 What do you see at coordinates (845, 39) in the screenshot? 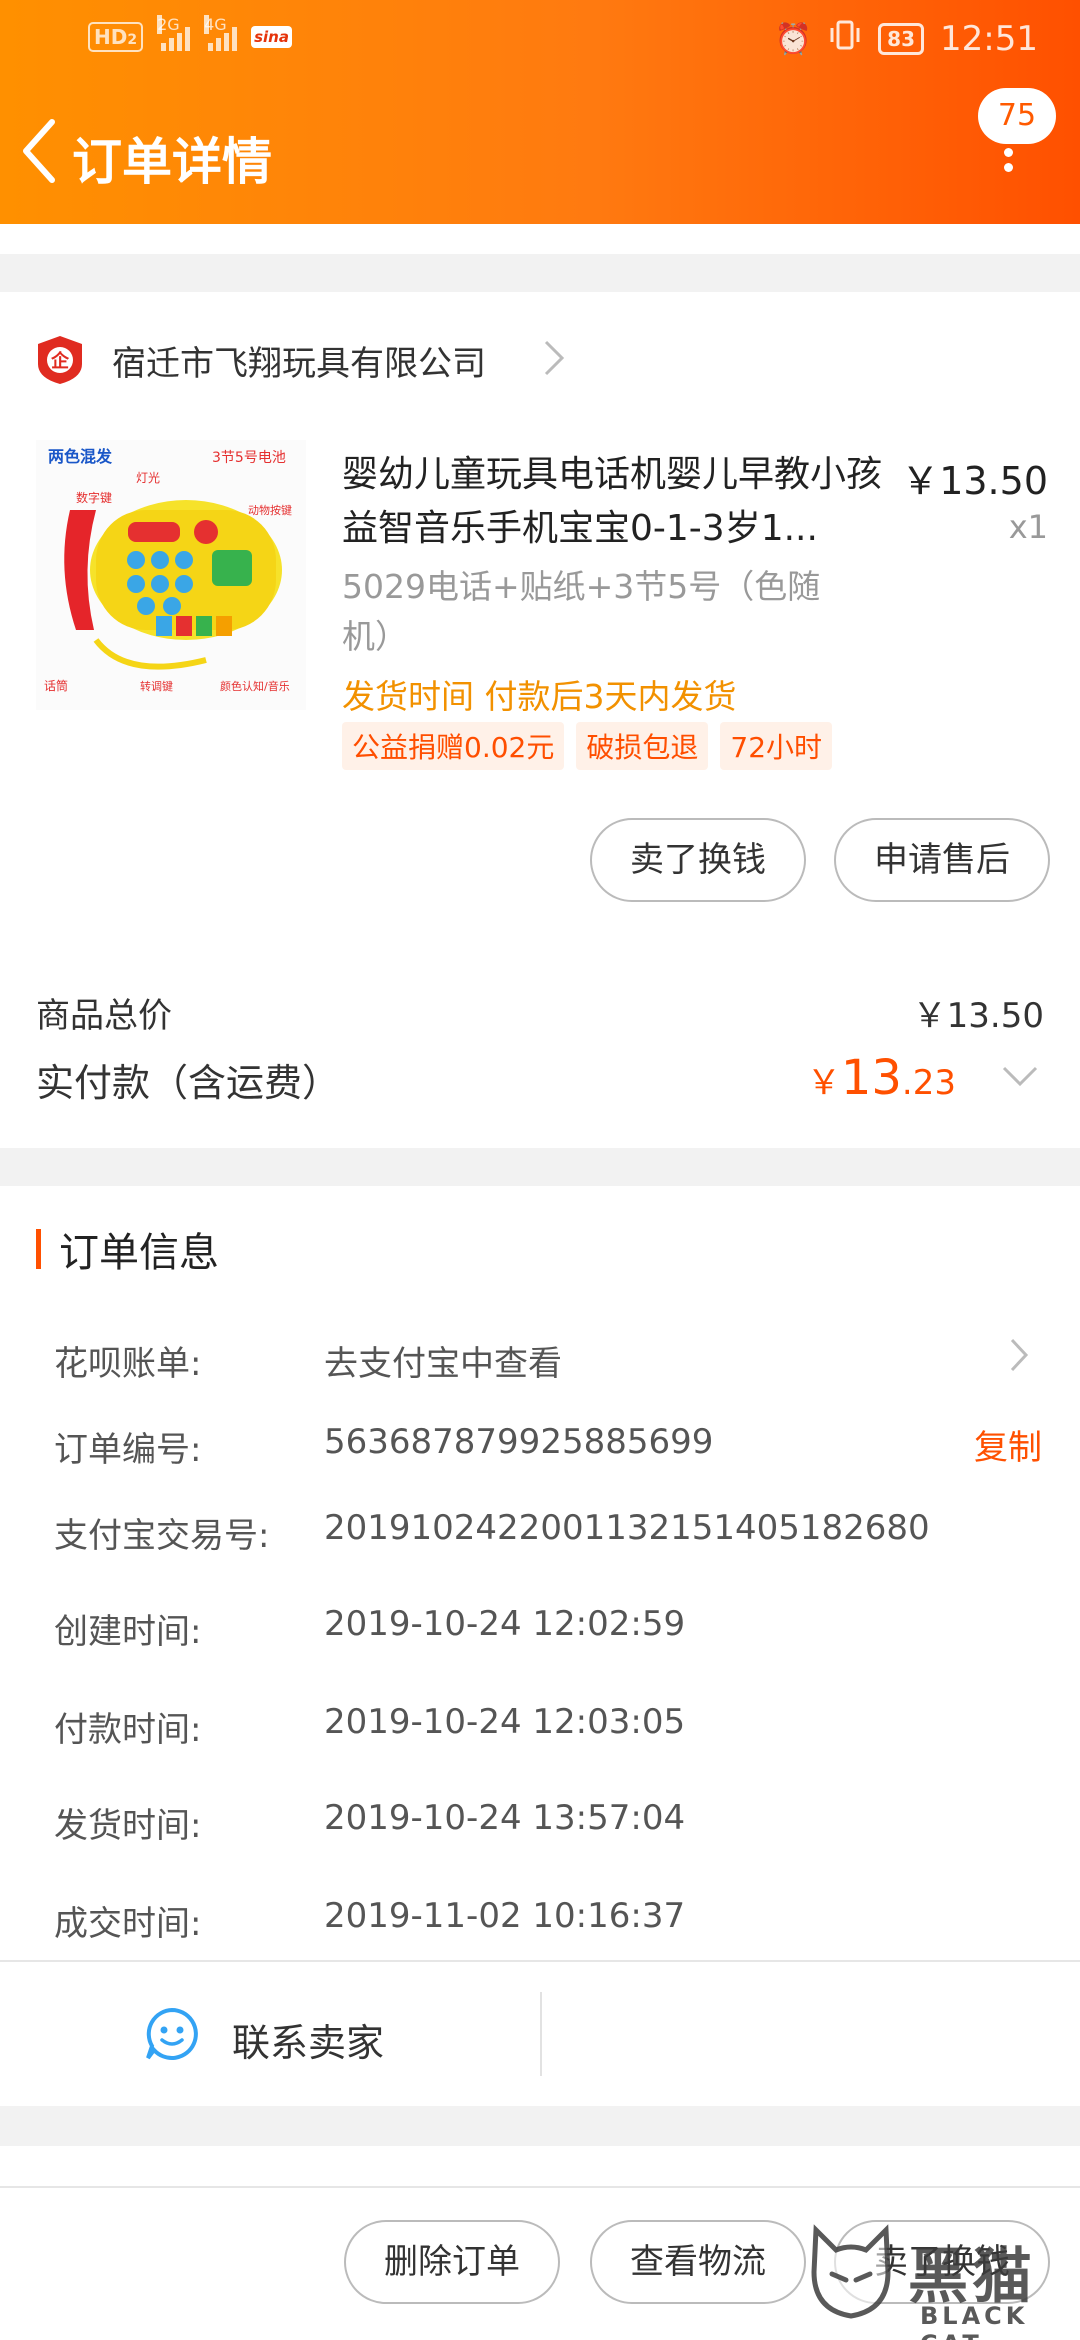
I see `vibrate-icon` at bounding box center [845, 39].